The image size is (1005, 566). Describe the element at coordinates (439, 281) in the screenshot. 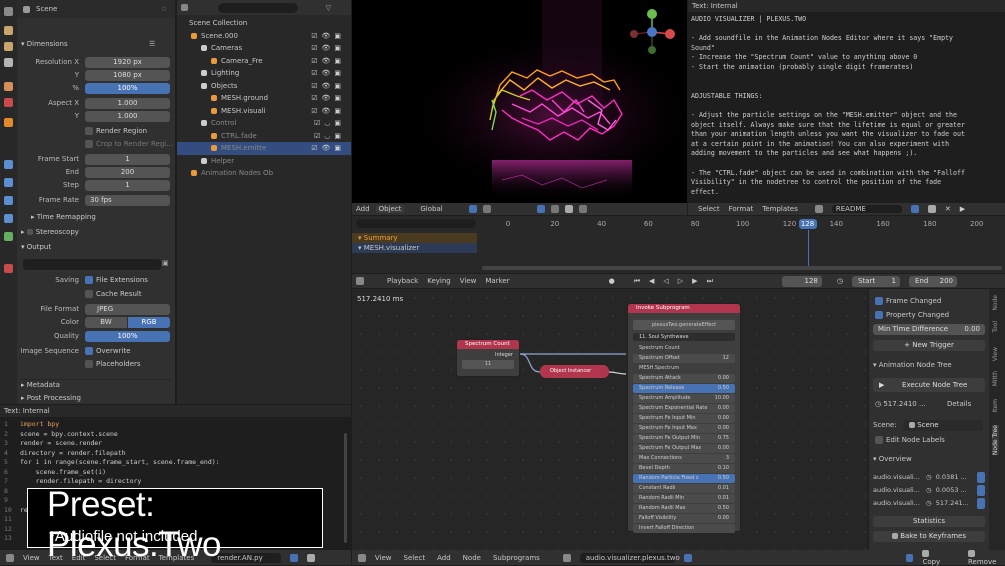

I see `keying-menu: Keying` at that location.